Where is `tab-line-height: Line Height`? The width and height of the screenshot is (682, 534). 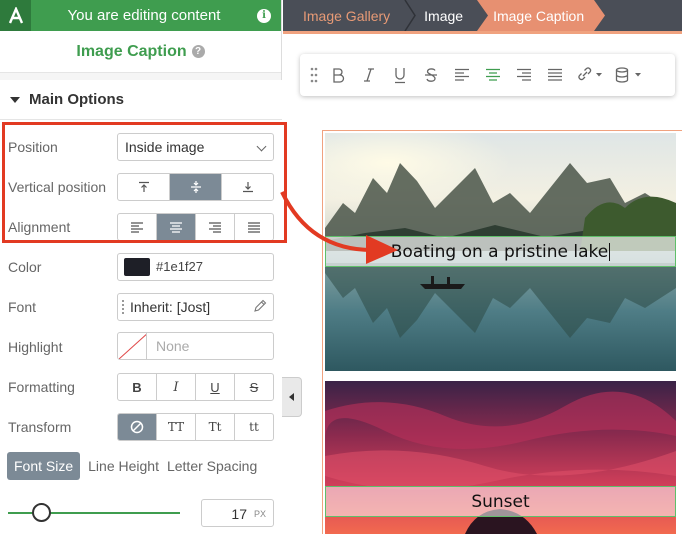
tab-line-height: Line Height is located at coordinates (123, 466).